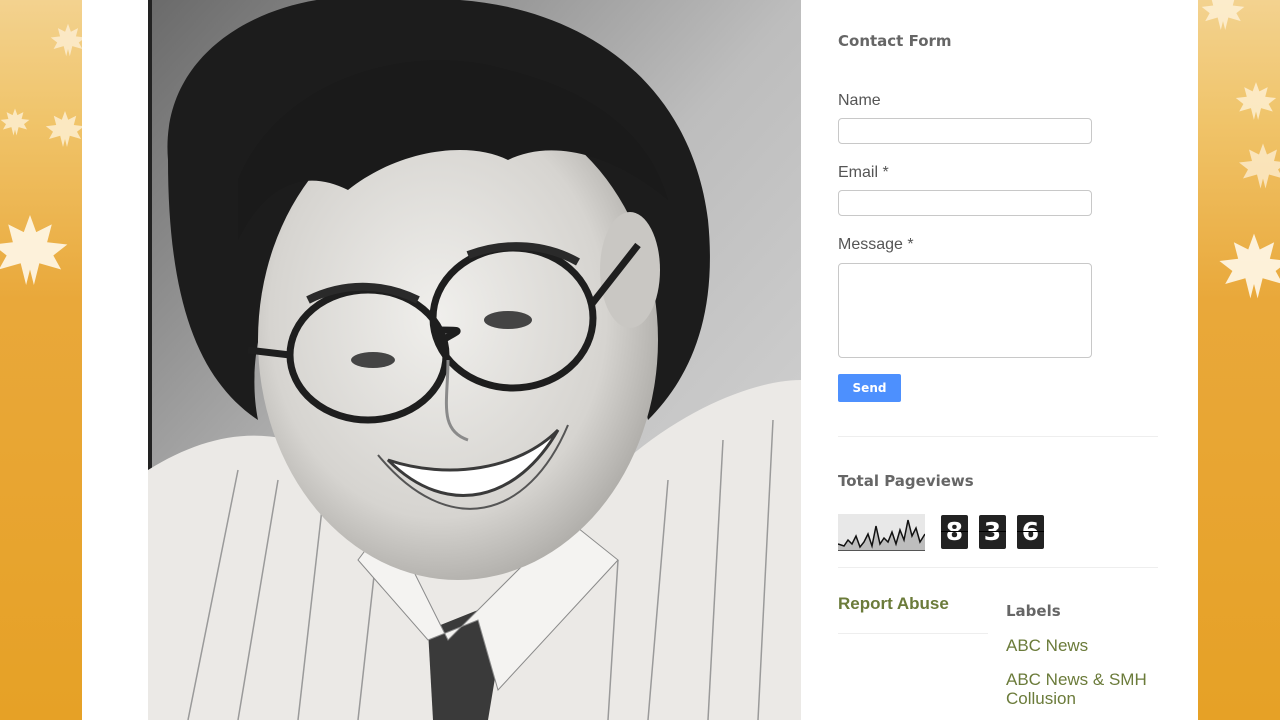 Image resolution: width=1280 pixels, height=720 pixels. Describe the element at coordinates (1081, 689) in the screenshot. I see `label-link: ABC News & SMH Collusion` at that location.